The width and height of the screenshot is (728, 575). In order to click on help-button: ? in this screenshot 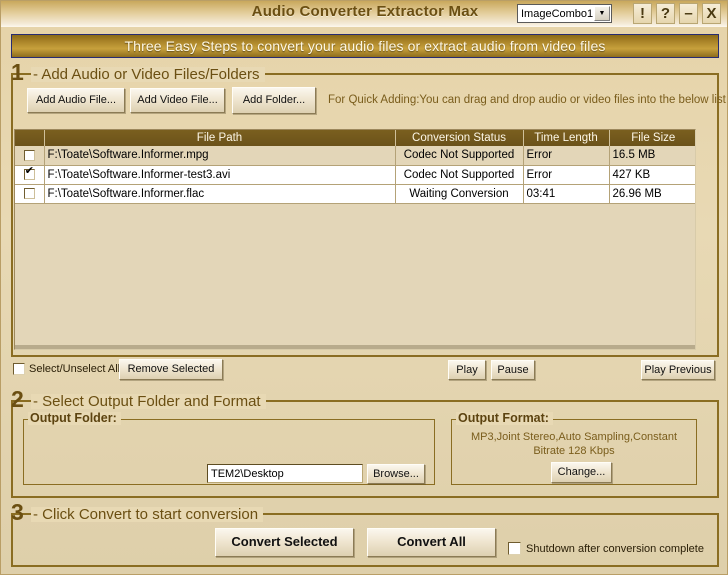, I will do `click(665, 13)`.